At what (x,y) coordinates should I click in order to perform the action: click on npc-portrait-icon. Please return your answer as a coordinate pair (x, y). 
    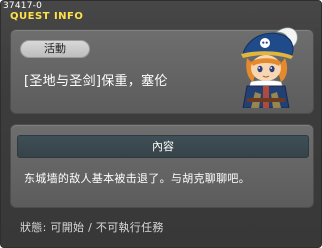
    Looking at the image, I should click on (269, 67).